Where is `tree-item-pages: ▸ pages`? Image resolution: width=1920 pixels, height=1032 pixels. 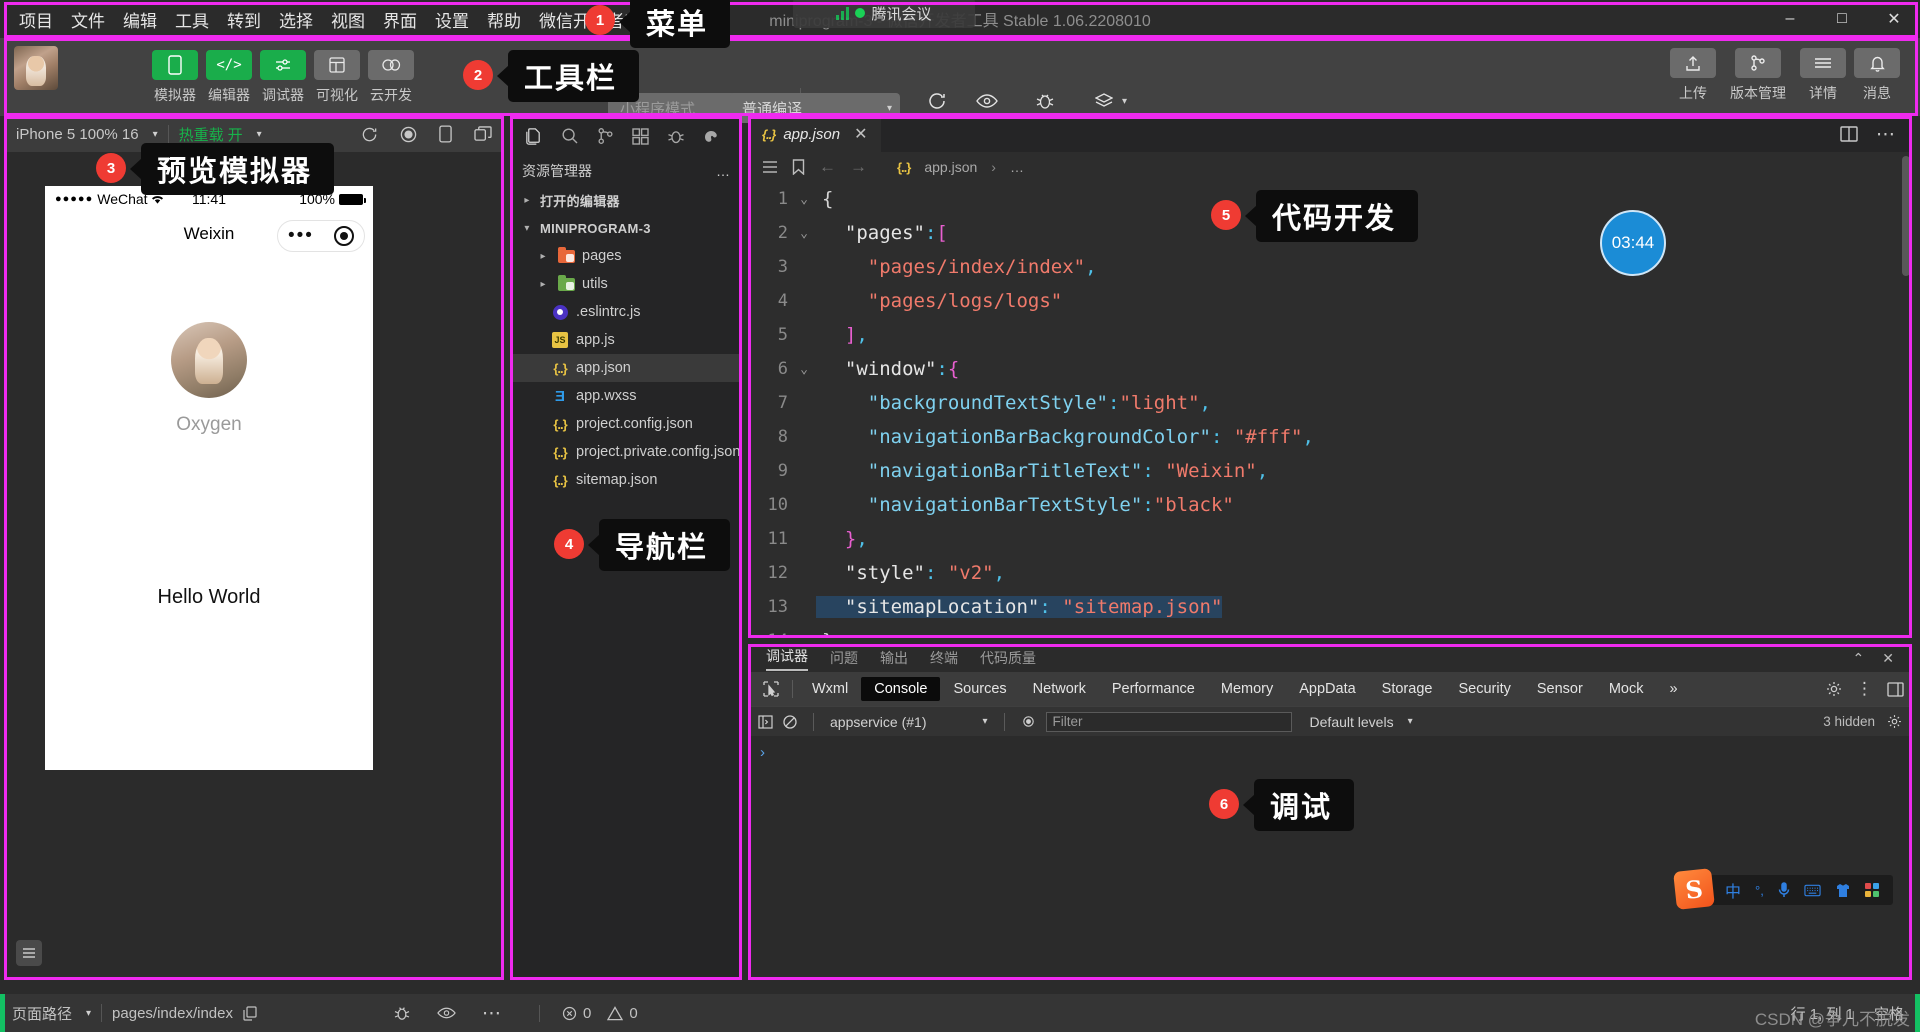 tree-item-pages: ▸ pages is located at coordinates (626, 256).